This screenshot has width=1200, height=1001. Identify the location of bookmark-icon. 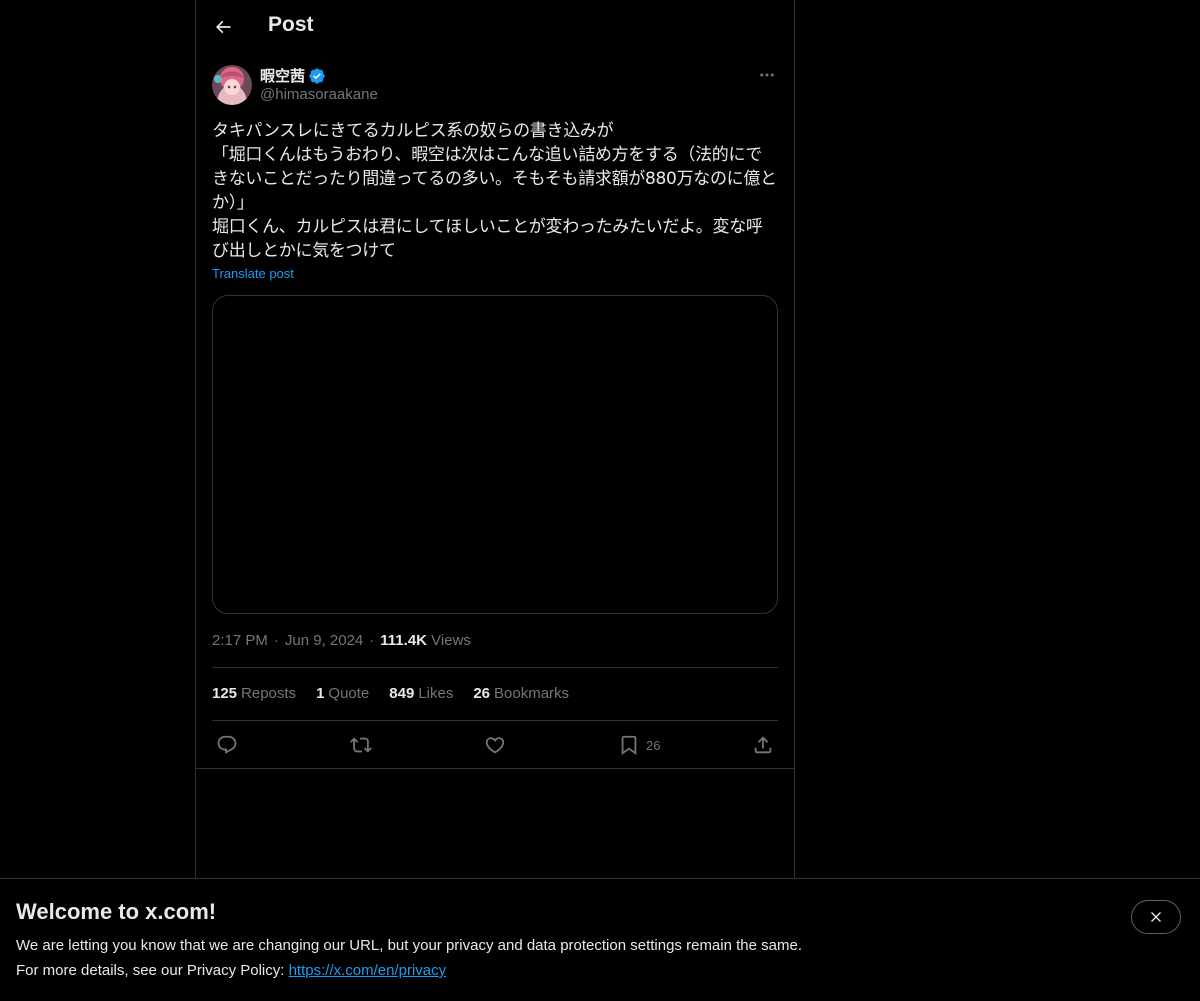
(629, 745).